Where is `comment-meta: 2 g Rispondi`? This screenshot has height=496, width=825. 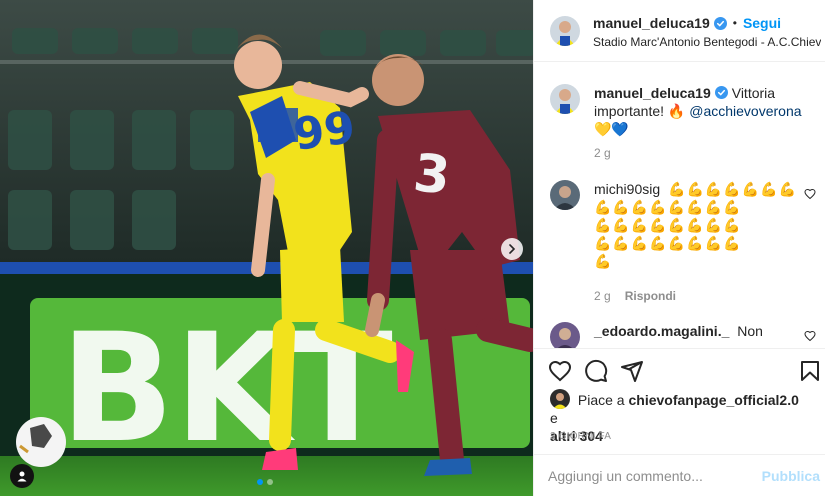
comment-meta: 2 g Rispondi is located at coordinates (635, 296).